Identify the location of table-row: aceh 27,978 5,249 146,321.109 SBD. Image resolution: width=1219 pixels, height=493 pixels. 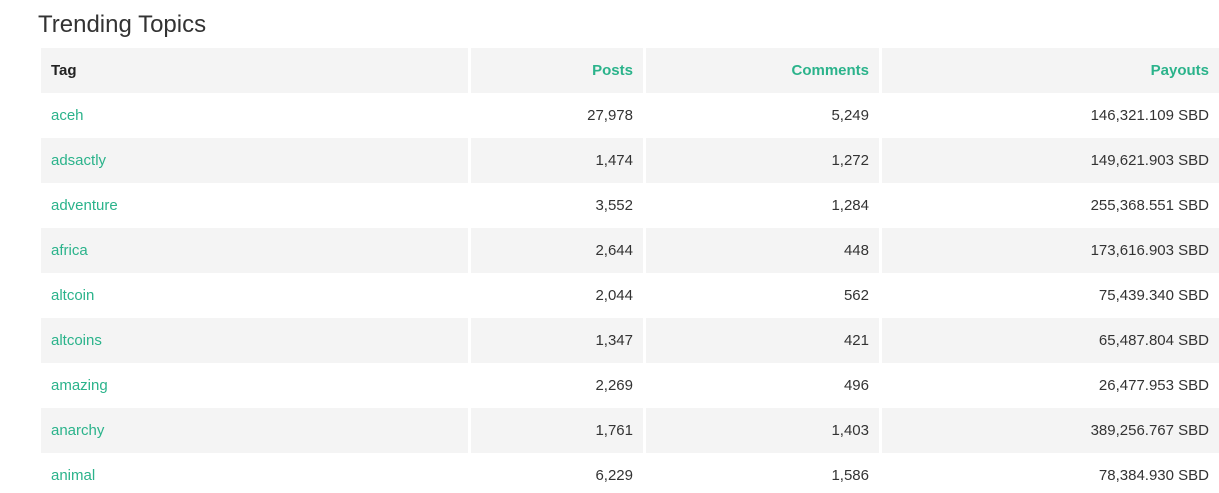
(630, 115).